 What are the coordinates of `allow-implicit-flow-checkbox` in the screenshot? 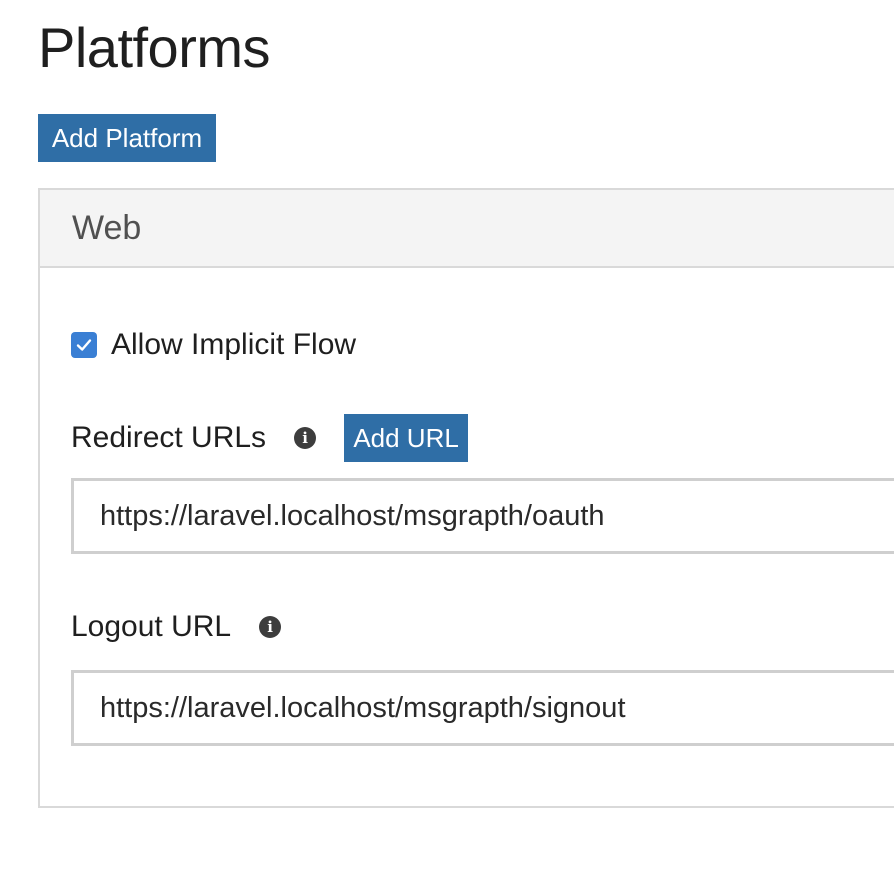 It's located at (84, 345).